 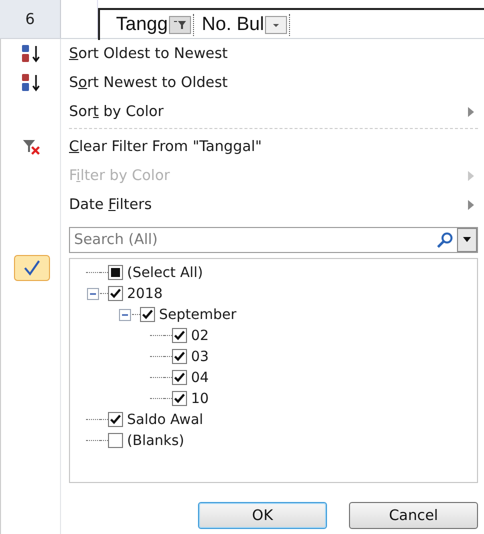 What do you see at coordinates (200, 378) in the screenshot?
I see `list-item: 04` at bounding box center [200, 378].